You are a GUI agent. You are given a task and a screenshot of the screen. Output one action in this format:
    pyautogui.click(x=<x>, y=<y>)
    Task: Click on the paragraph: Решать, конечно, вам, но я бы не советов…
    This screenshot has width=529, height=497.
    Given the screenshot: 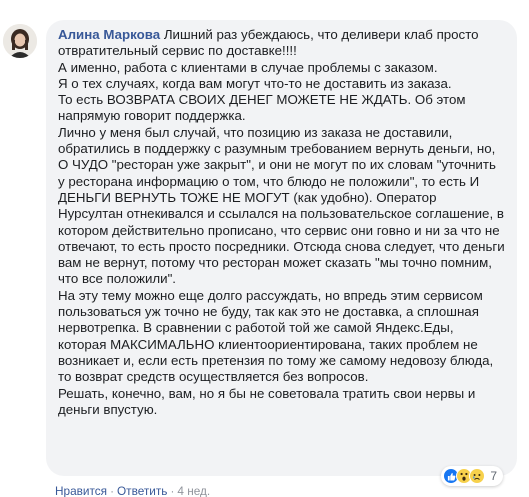 What is the action you would take?
    pyautogui.click(x=267, y=401)
    